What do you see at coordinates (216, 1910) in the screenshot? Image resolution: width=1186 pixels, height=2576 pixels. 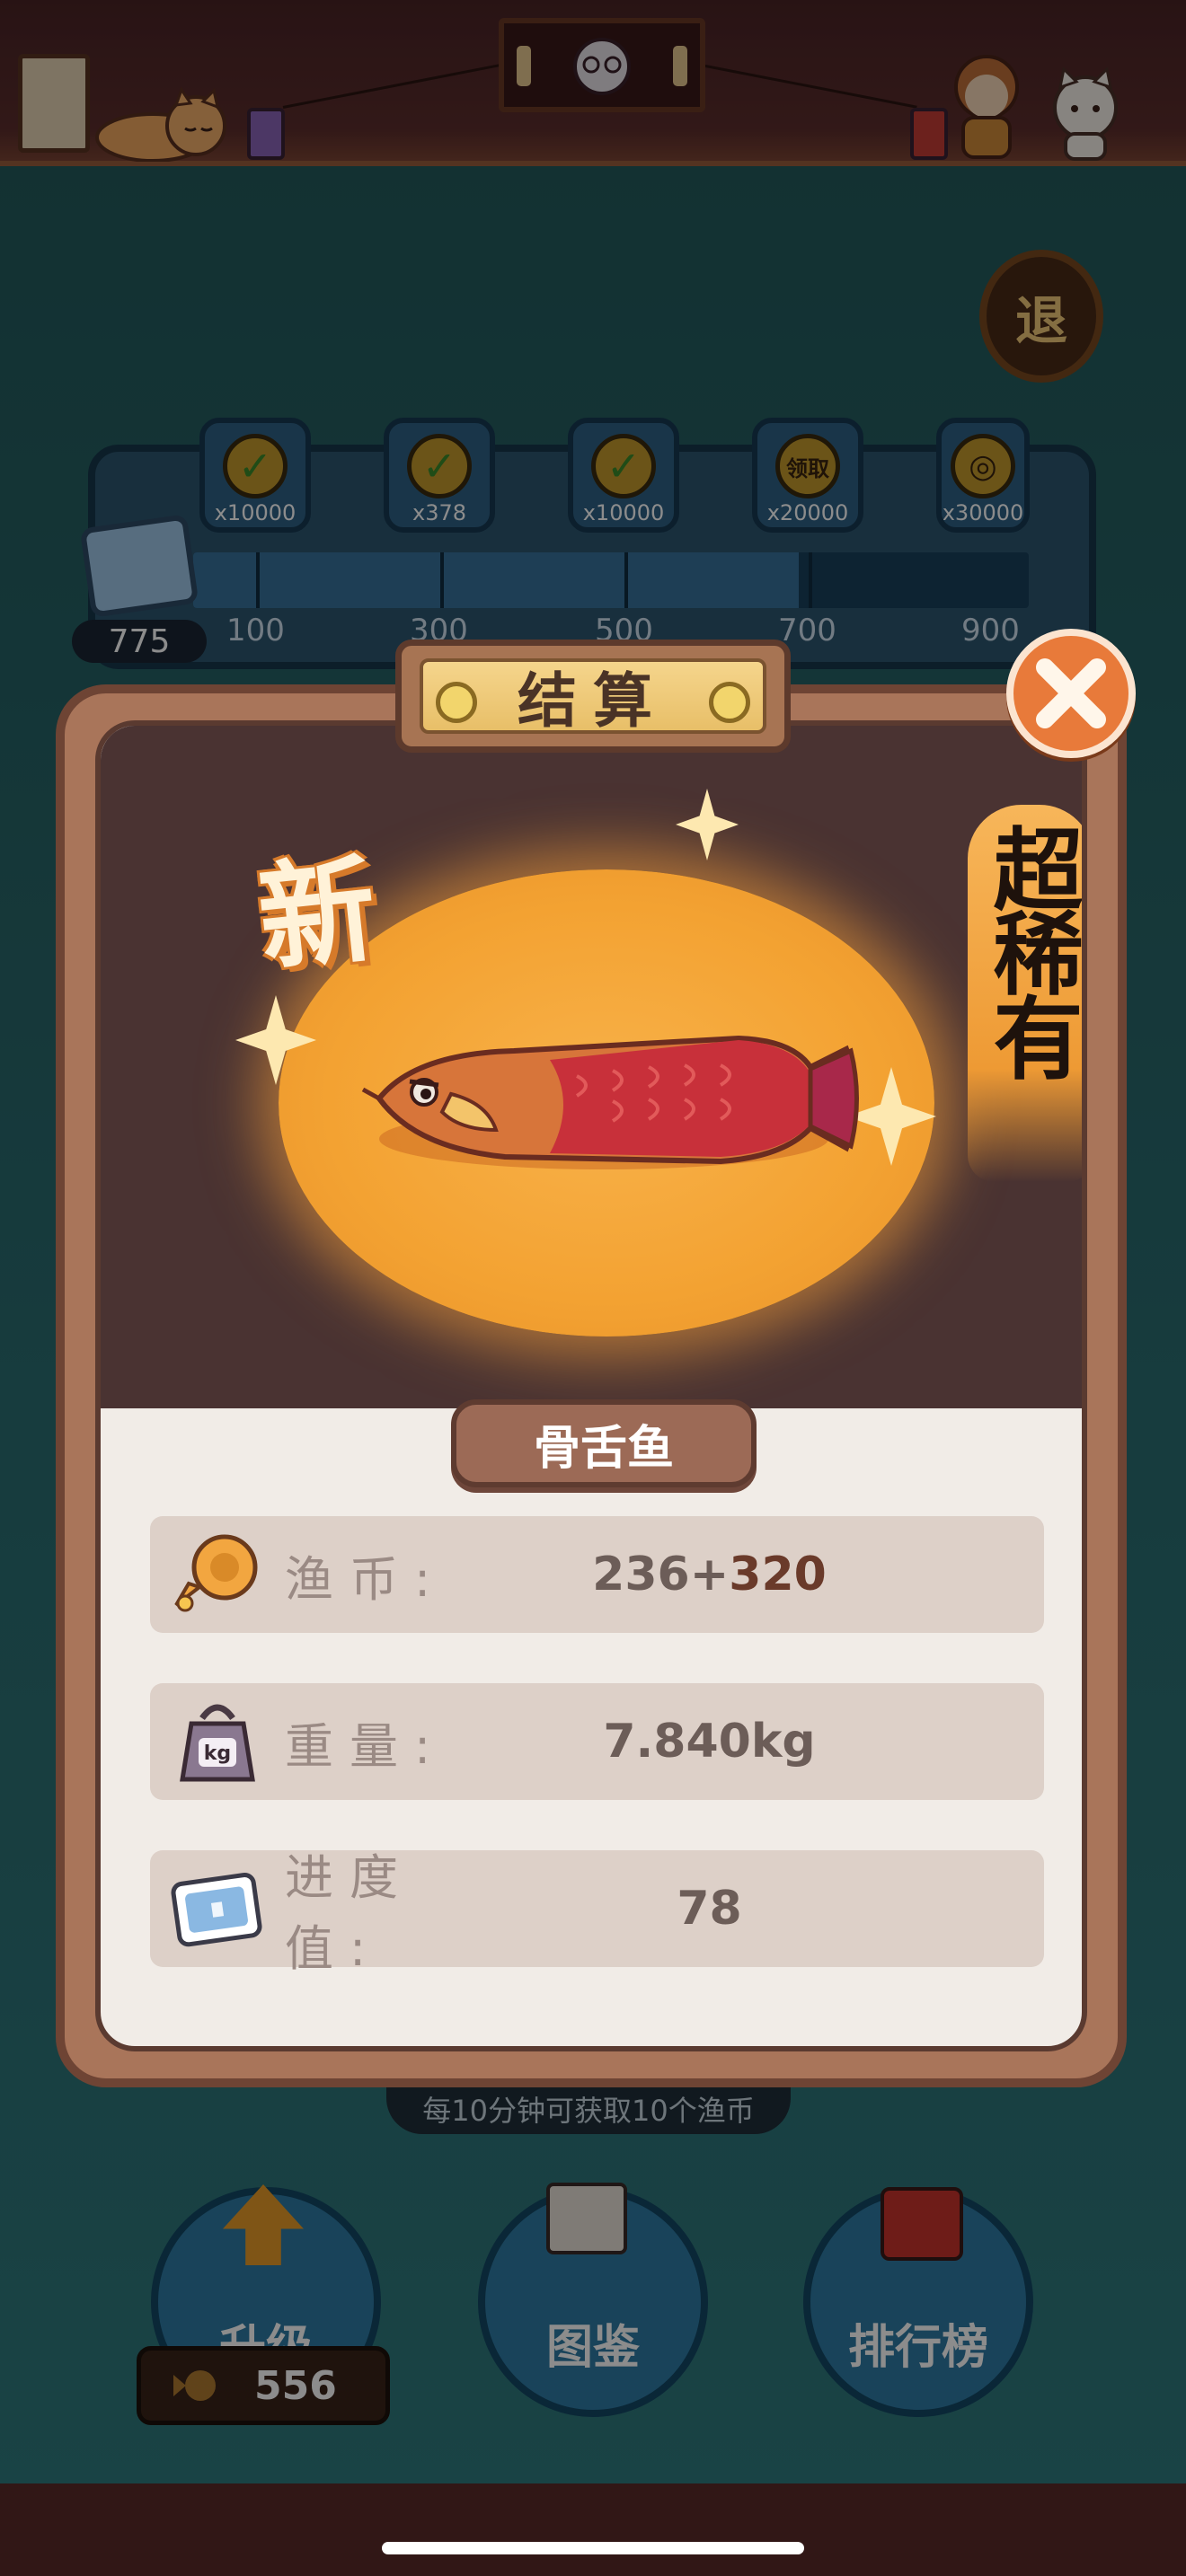 I see `progress-card-icon` at bounding box center [216, 1910].